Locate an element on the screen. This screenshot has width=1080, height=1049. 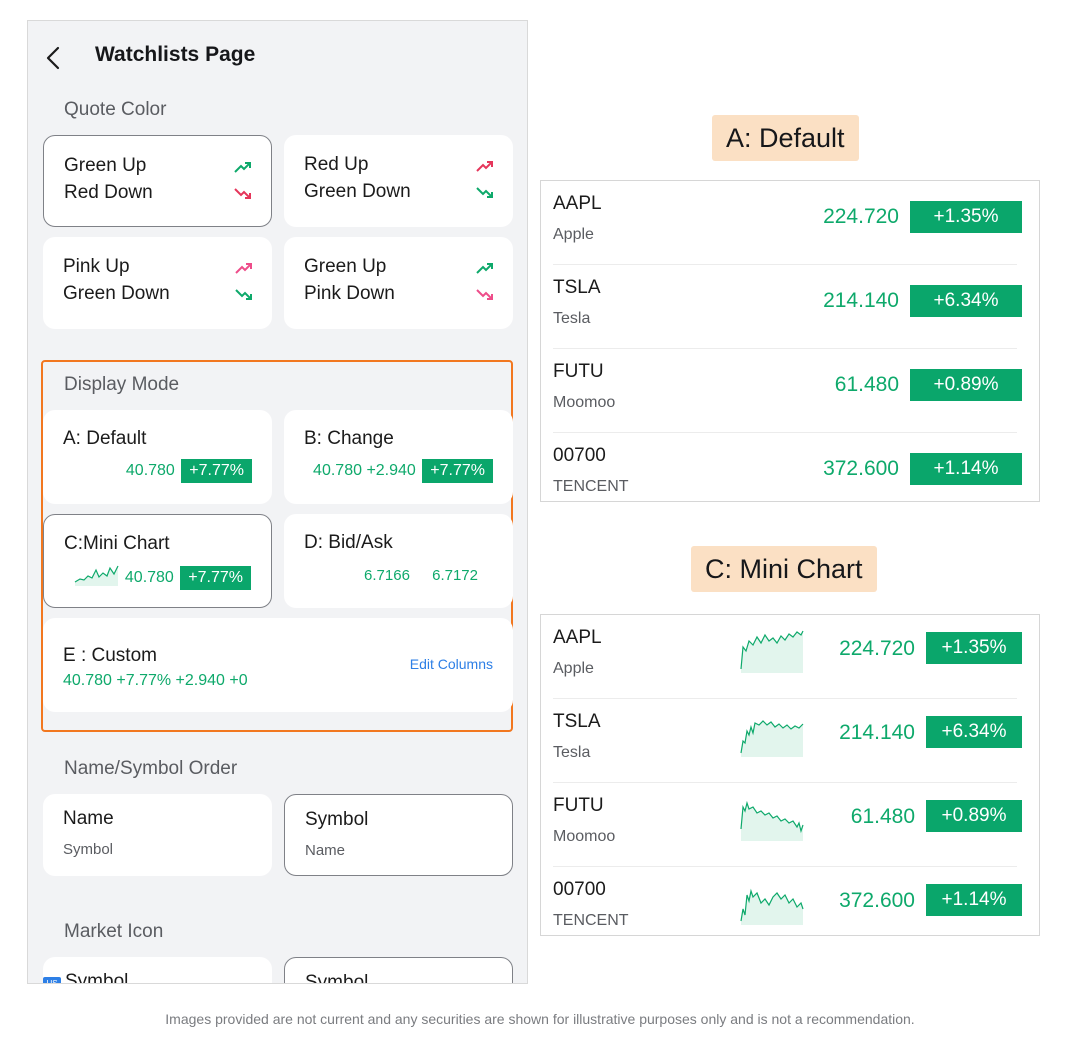
quote-color-option-red-up-green-down: Red Up Green Down is located at coordinates (398, 181).